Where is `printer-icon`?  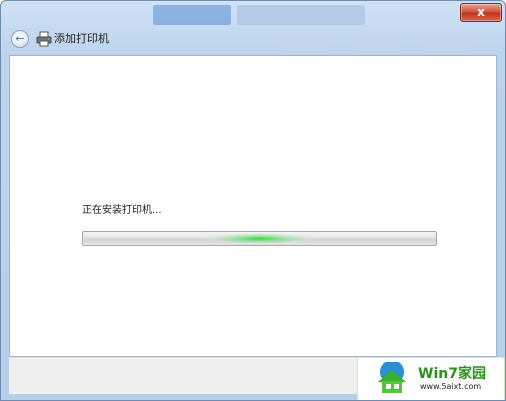
printer-icon is located at coordinates (44, 39).